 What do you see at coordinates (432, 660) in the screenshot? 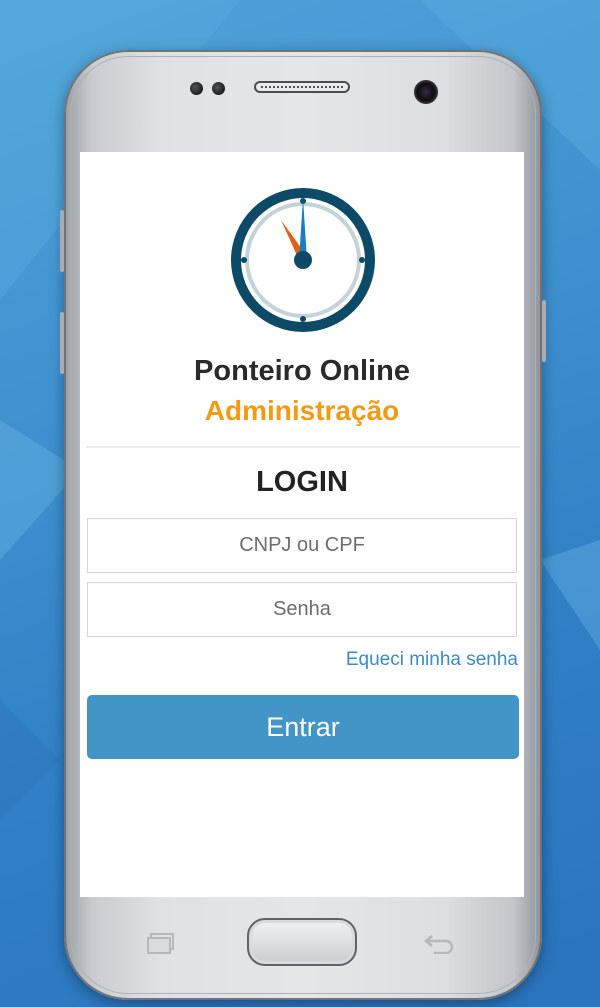
I see `forgot-password-link: Equeci minha senha` at bounding box center [432, 660].